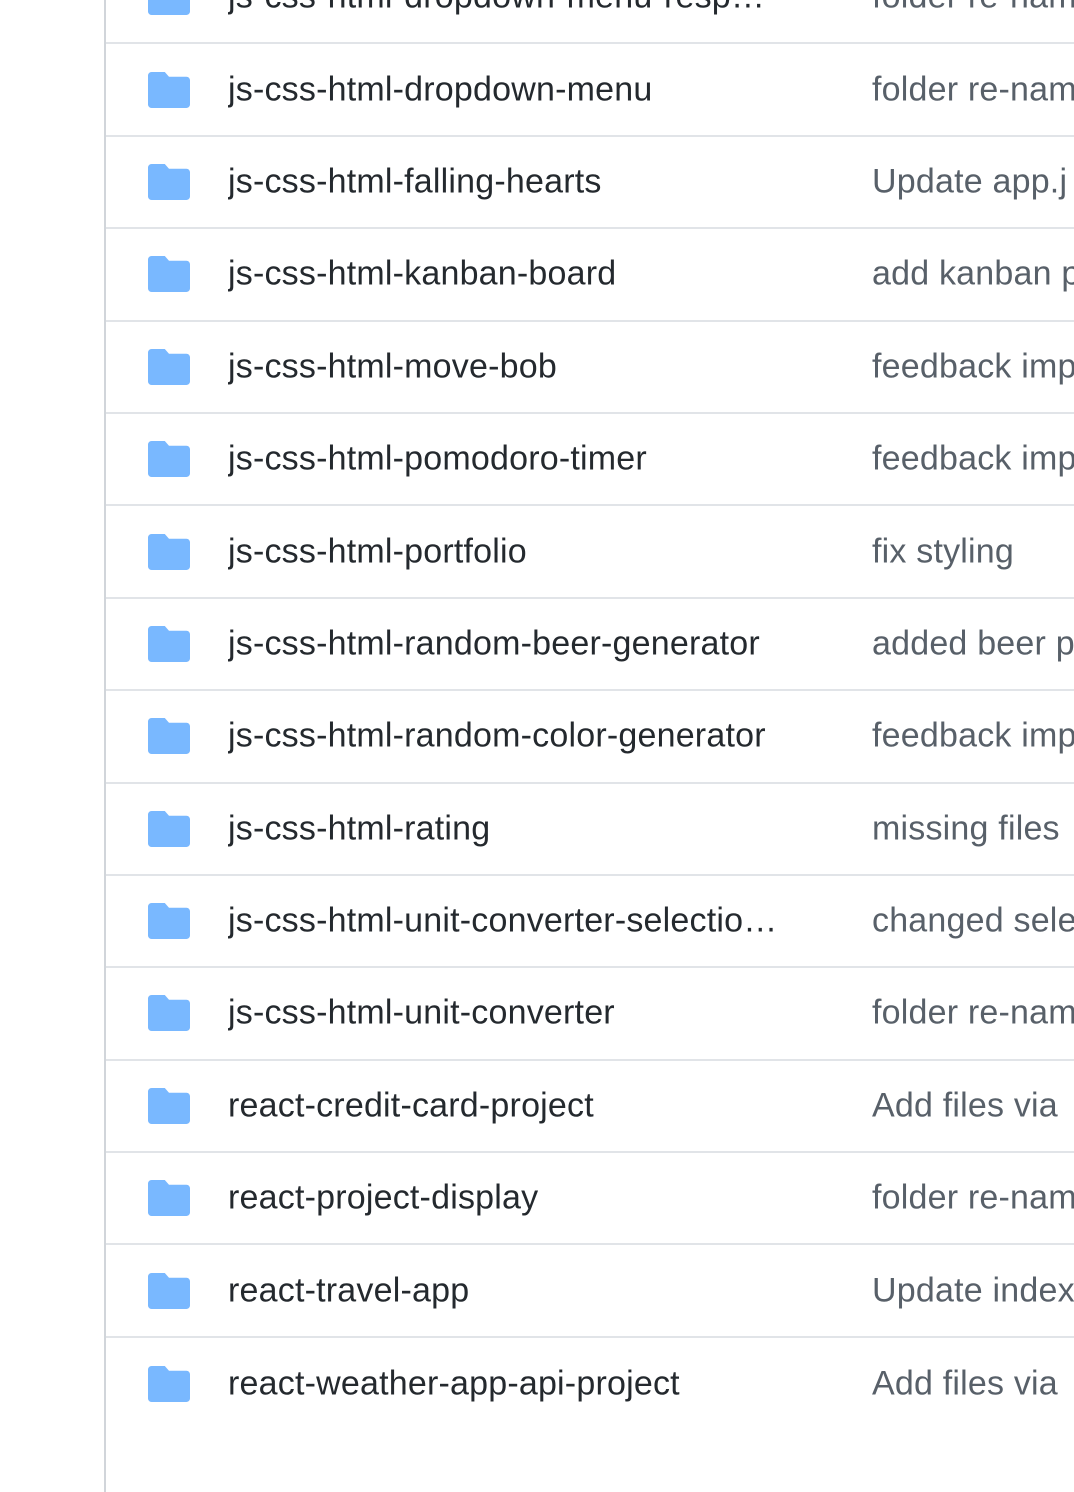 The image size is (1074, 1492). What do you see at coordinates (530, 1013) in the screenshot?
I see `file-name-link: js-css-html-unit-converter` at bounding box center [530, 1013].